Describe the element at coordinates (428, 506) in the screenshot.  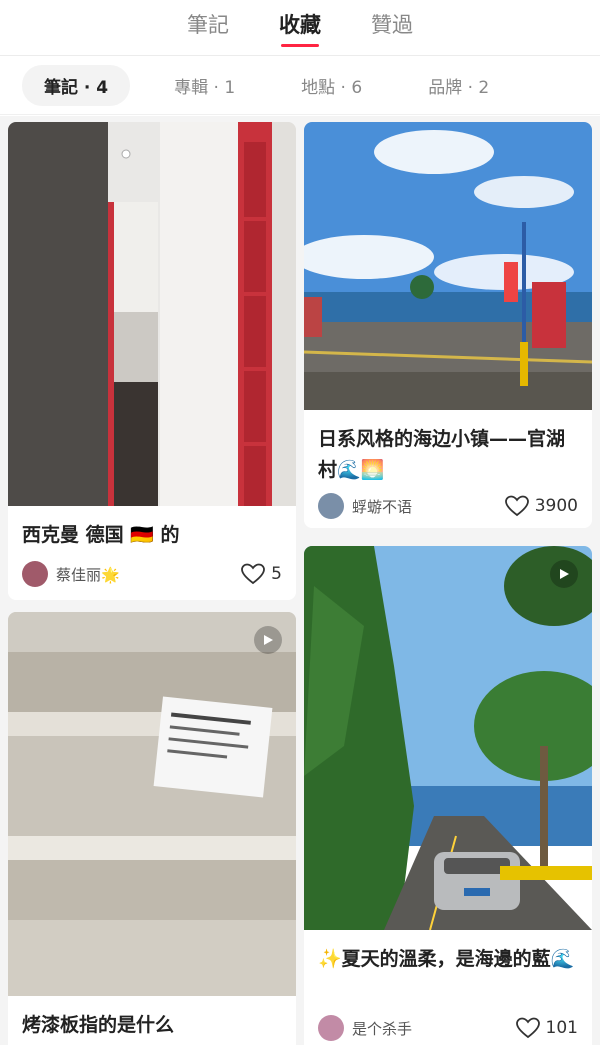
I see `author-name: 蜉蝣不语` at that location.